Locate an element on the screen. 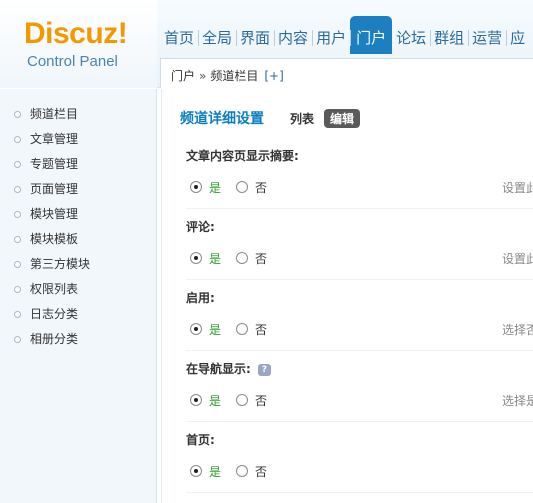  sidebar-item-category: 频道栏目 is located at coordinates (45, 114).